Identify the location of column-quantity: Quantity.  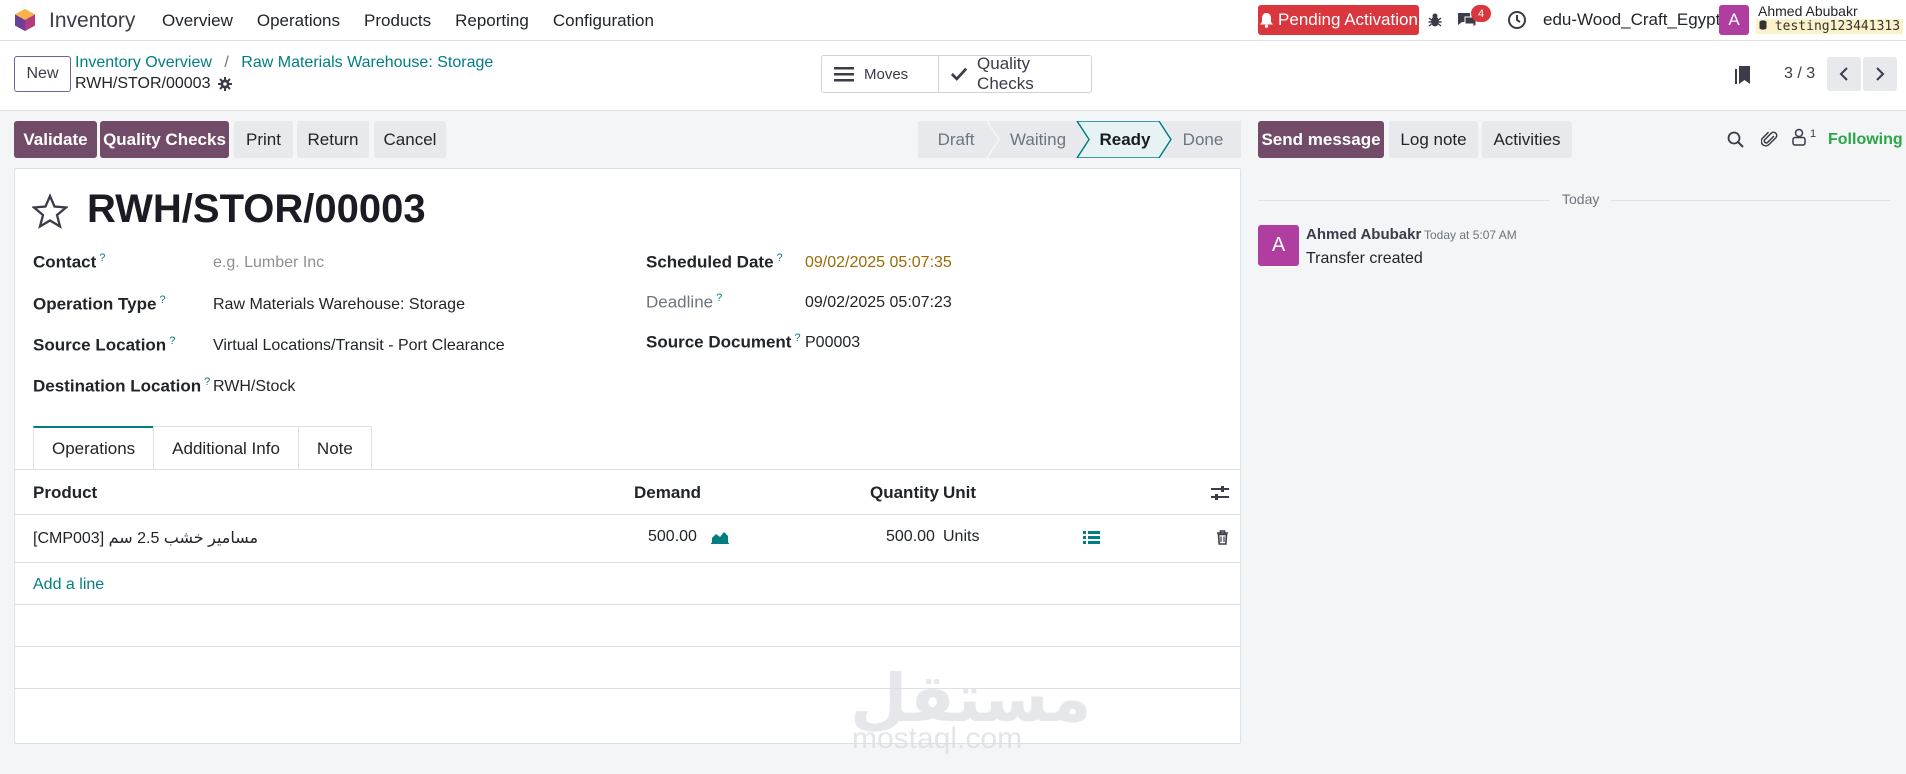
(904, 493).